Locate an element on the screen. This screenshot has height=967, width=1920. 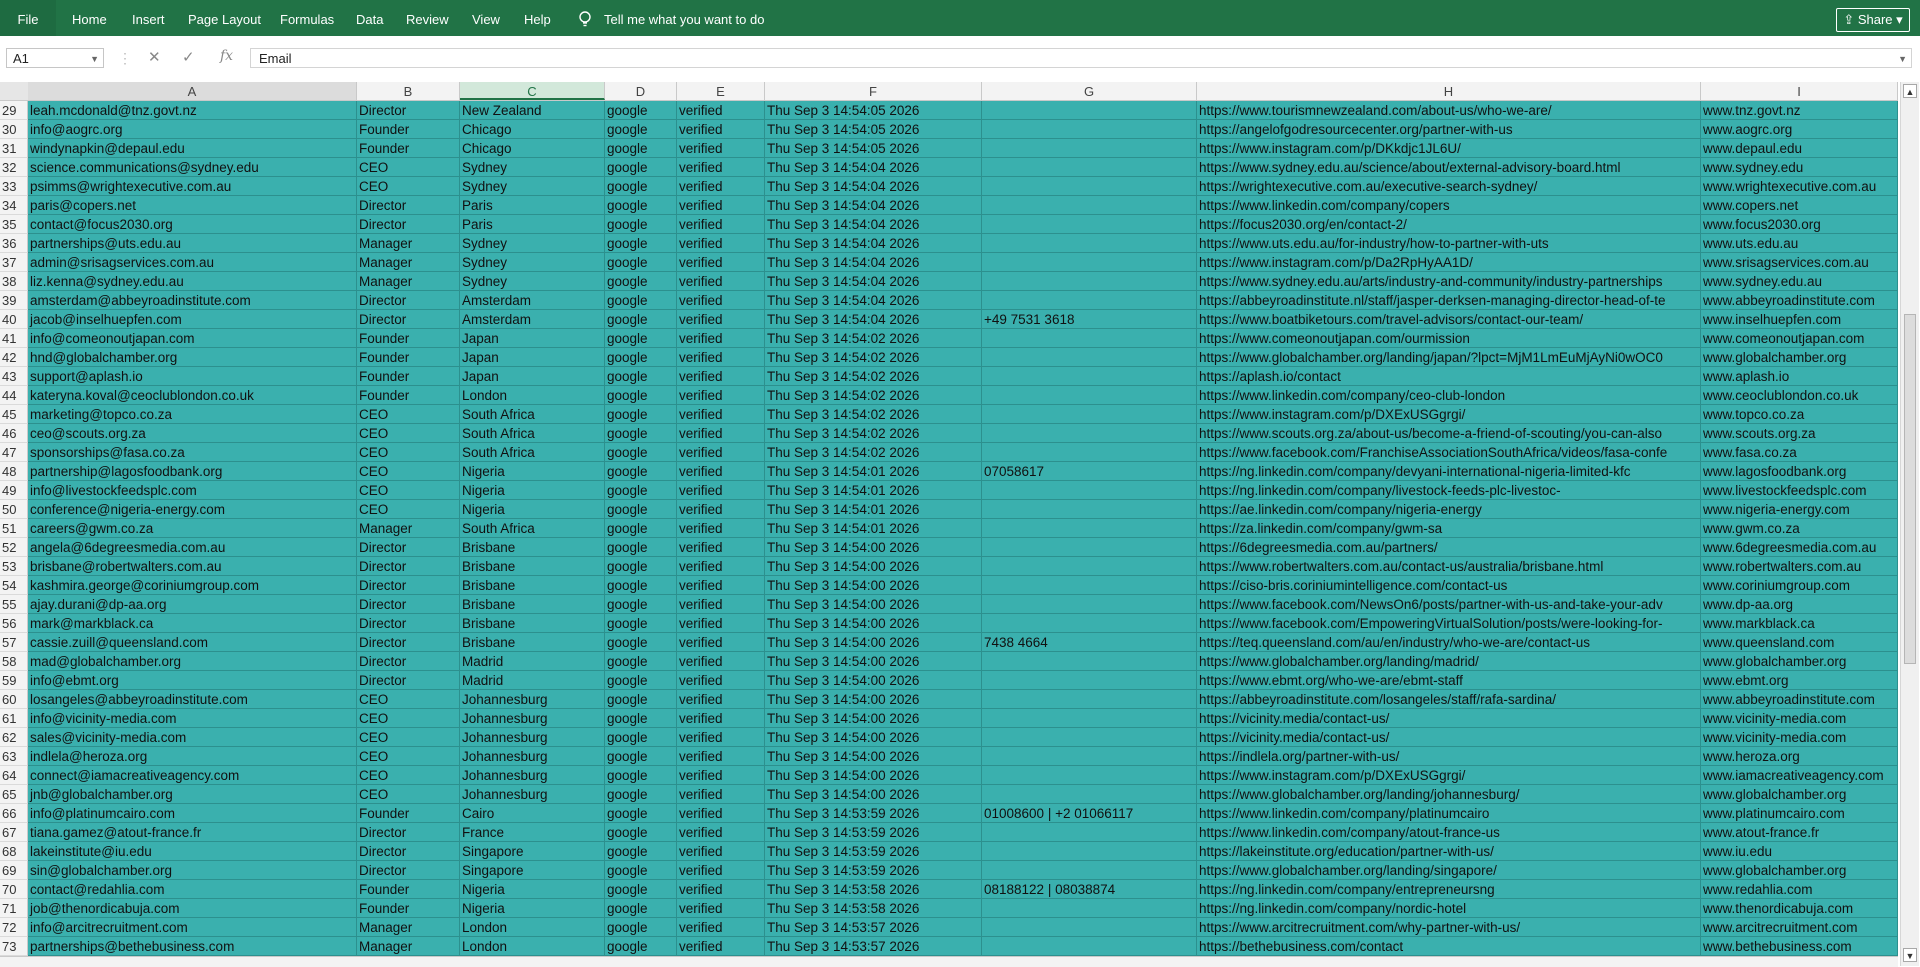
row-header: 45 is located at coordinates (14, 414).